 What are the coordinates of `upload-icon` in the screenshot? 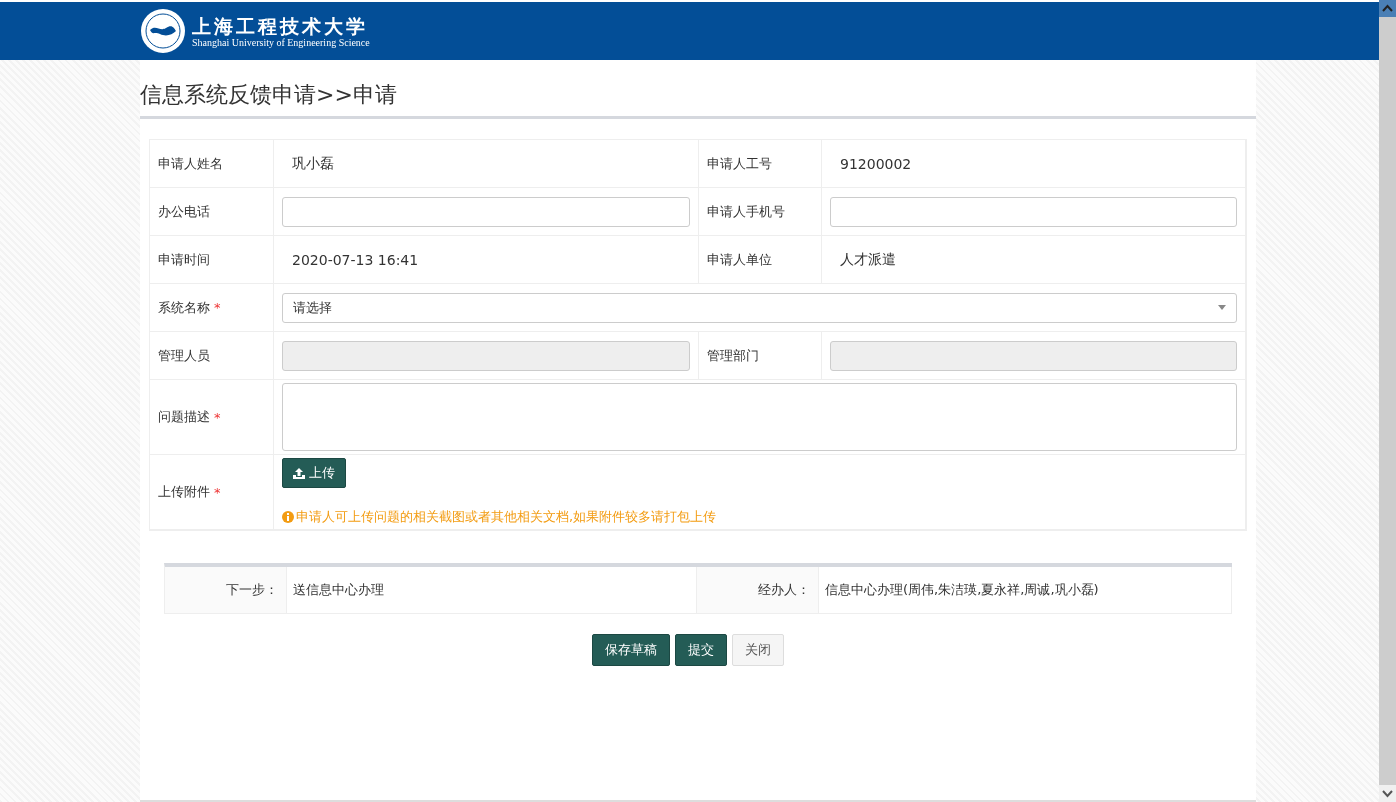 It's located at (299, 473).